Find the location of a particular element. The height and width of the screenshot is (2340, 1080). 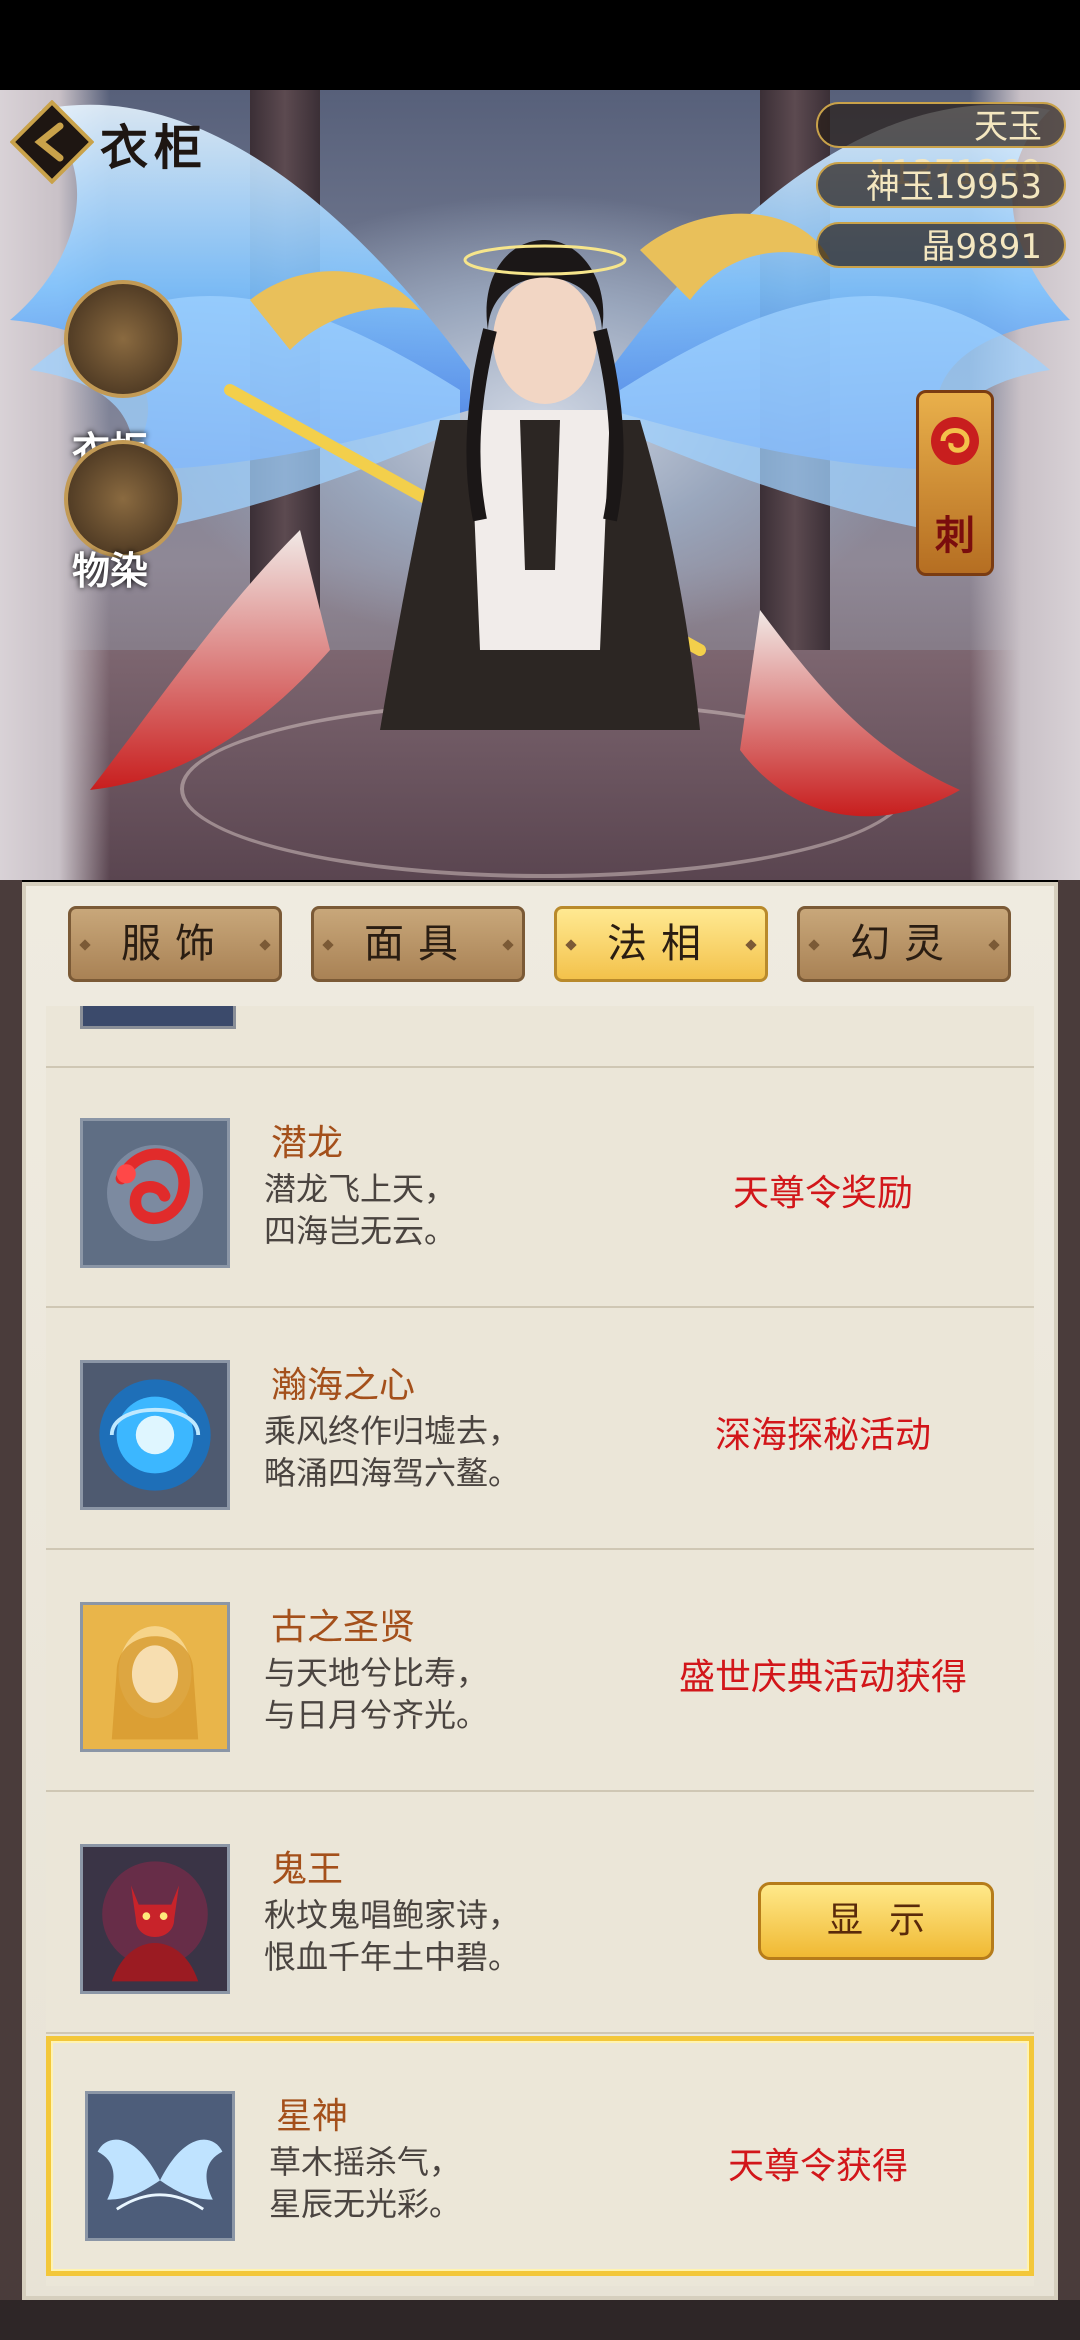

list-item is located at coordinates (540, 1037).